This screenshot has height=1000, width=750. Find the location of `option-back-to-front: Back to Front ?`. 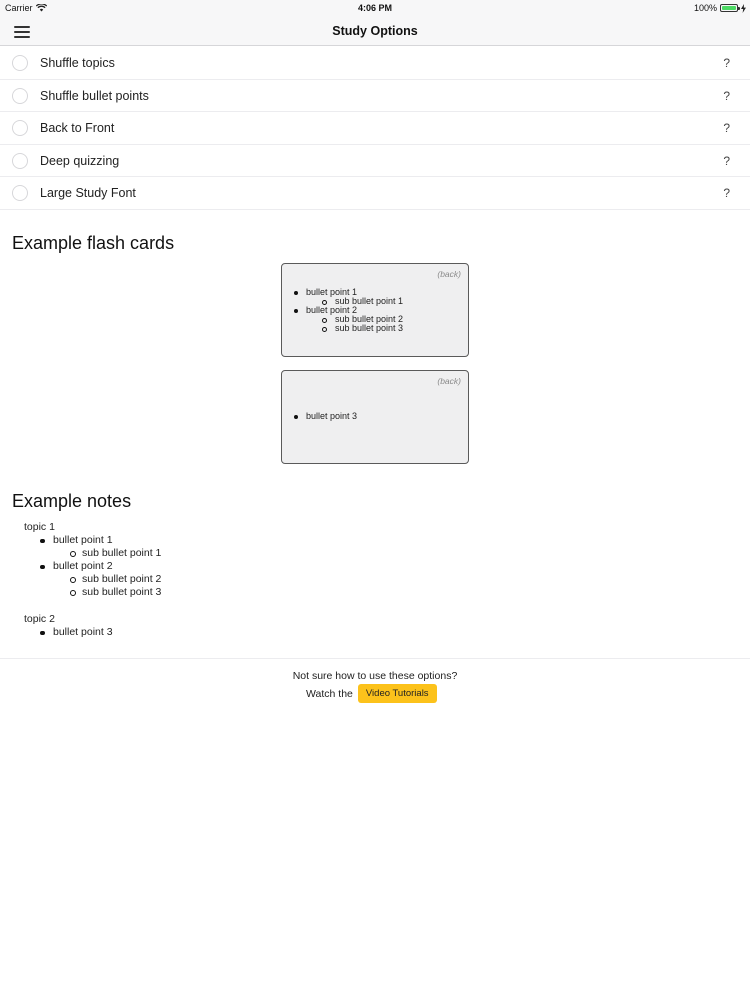

option-back-to-front: Back to Front ? is located at coordinates (375, 128).